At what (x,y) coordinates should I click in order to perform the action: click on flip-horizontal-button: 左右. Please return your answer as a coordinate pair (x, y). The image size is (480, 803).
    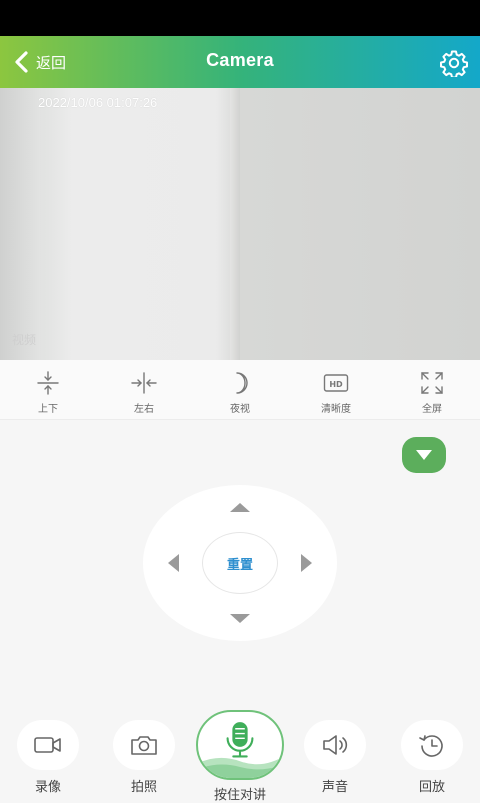
    Looking at the image, I should click on (144, 389).